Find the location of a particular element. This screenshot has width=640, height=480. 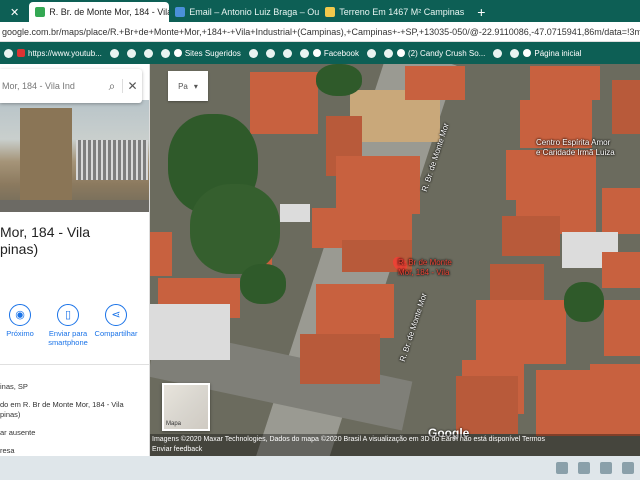

minimap-label: Mapa is located at coordinates (174, 424).